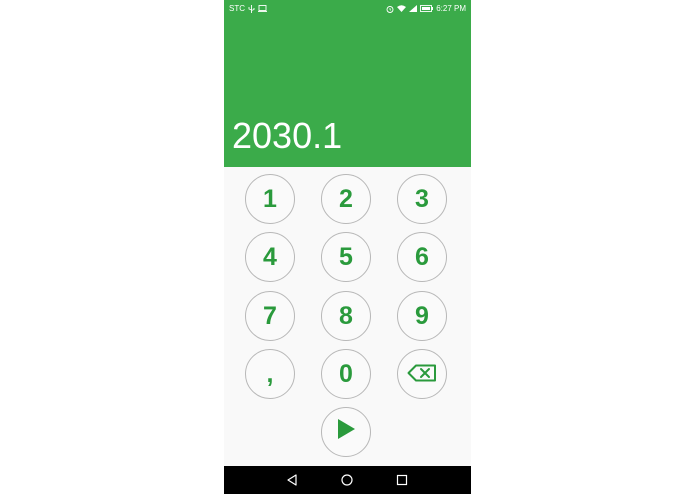  What do you see at coordinates (346, 257) in the screenshot?
I see `key-5: 5` at bounding box center [346, 257].